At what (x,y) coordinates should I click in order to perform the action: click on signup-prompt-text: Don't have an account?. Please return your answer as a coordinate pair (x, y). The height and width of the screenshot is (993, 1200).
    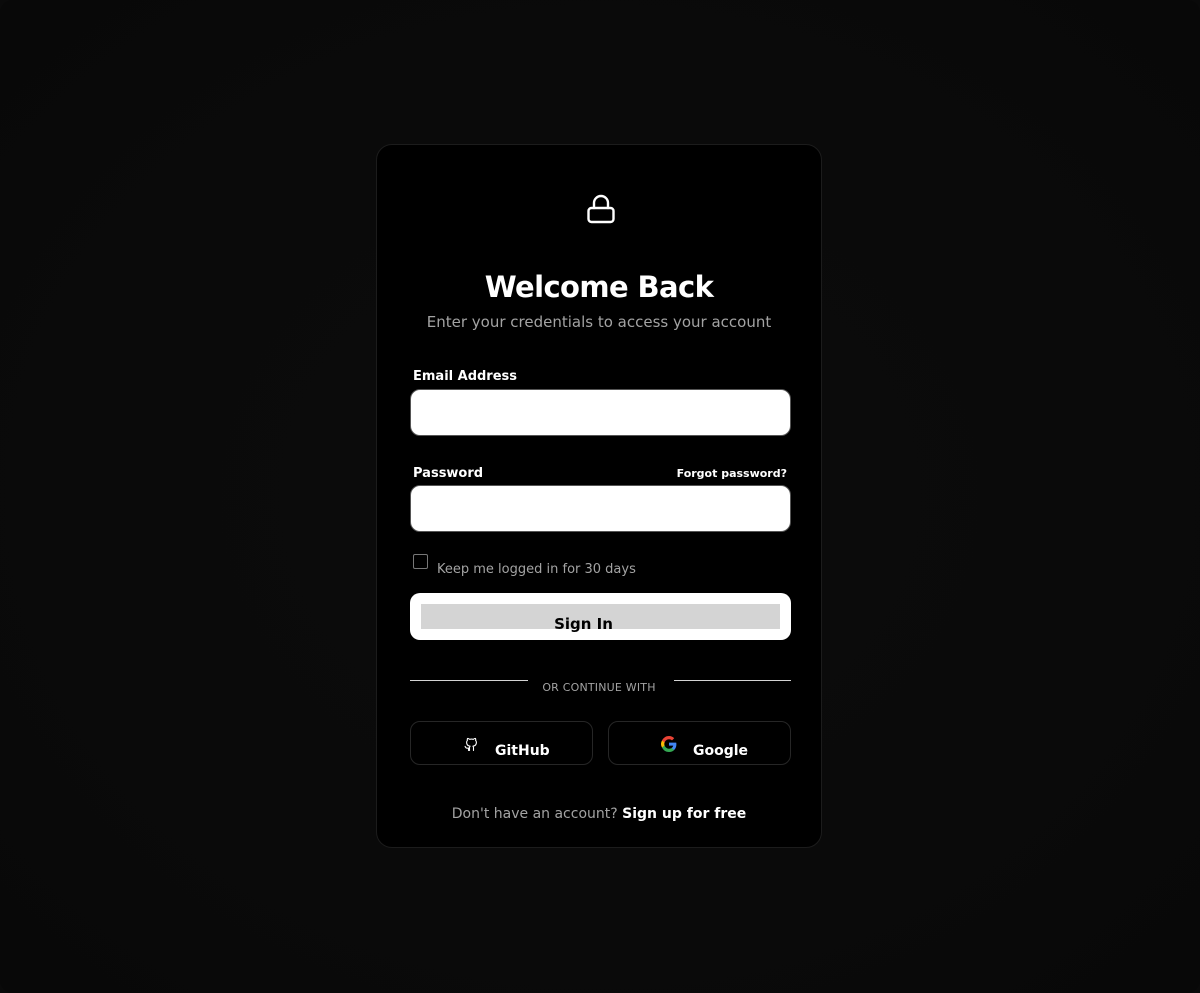
    Looking at the image, I should click on (534, 814).